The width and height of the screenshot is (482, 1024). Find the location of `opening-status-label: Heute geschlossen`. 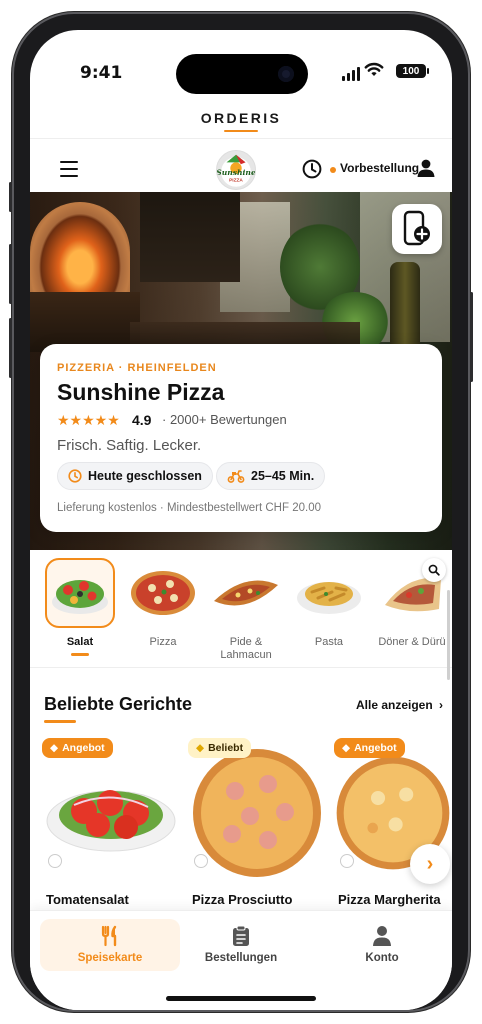

opening-status-label: Heute geschlossen is located at coordinates (145, 476).